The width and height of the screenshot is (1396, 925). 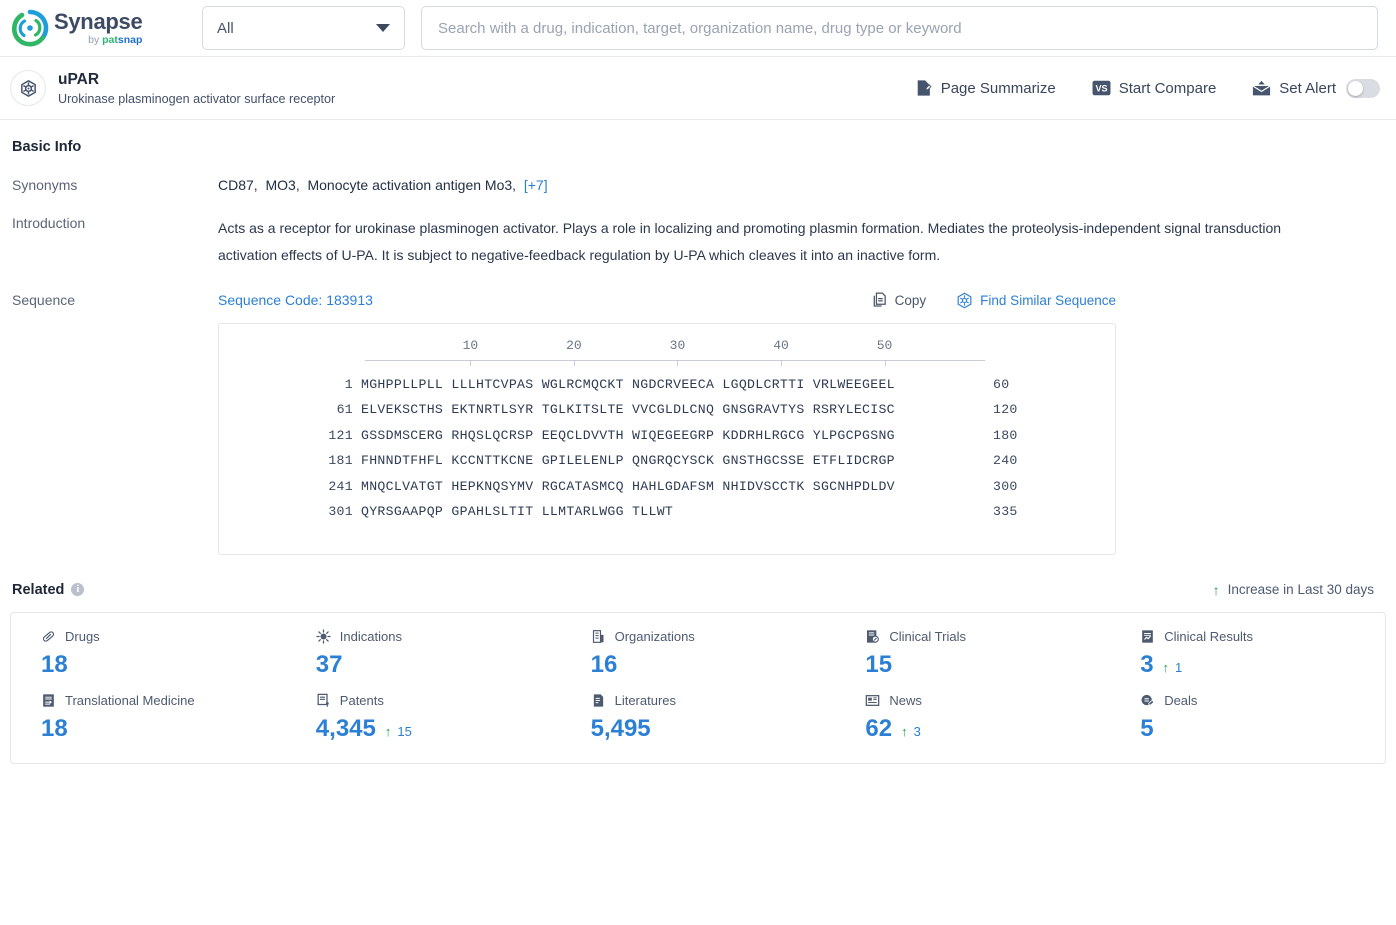 I want to click on related-heading: Related i, so click(x=48, y=589).